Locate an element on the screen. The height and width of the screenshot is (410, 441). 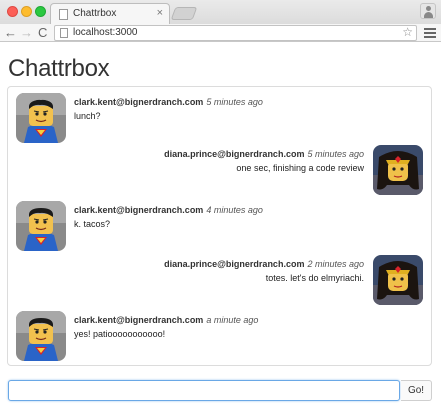
reload-icon: C is located at coordinates (42, 33).